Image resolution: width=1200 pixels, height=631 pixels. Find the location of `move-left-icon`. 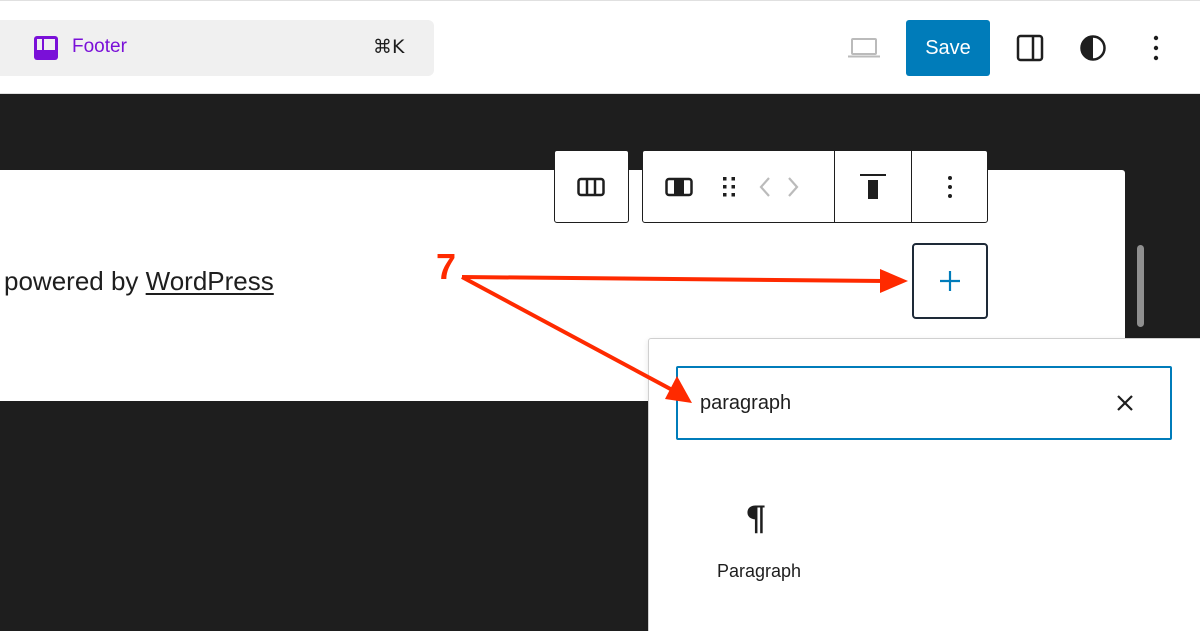

move-left-icon is located at coordinates (764, 186).